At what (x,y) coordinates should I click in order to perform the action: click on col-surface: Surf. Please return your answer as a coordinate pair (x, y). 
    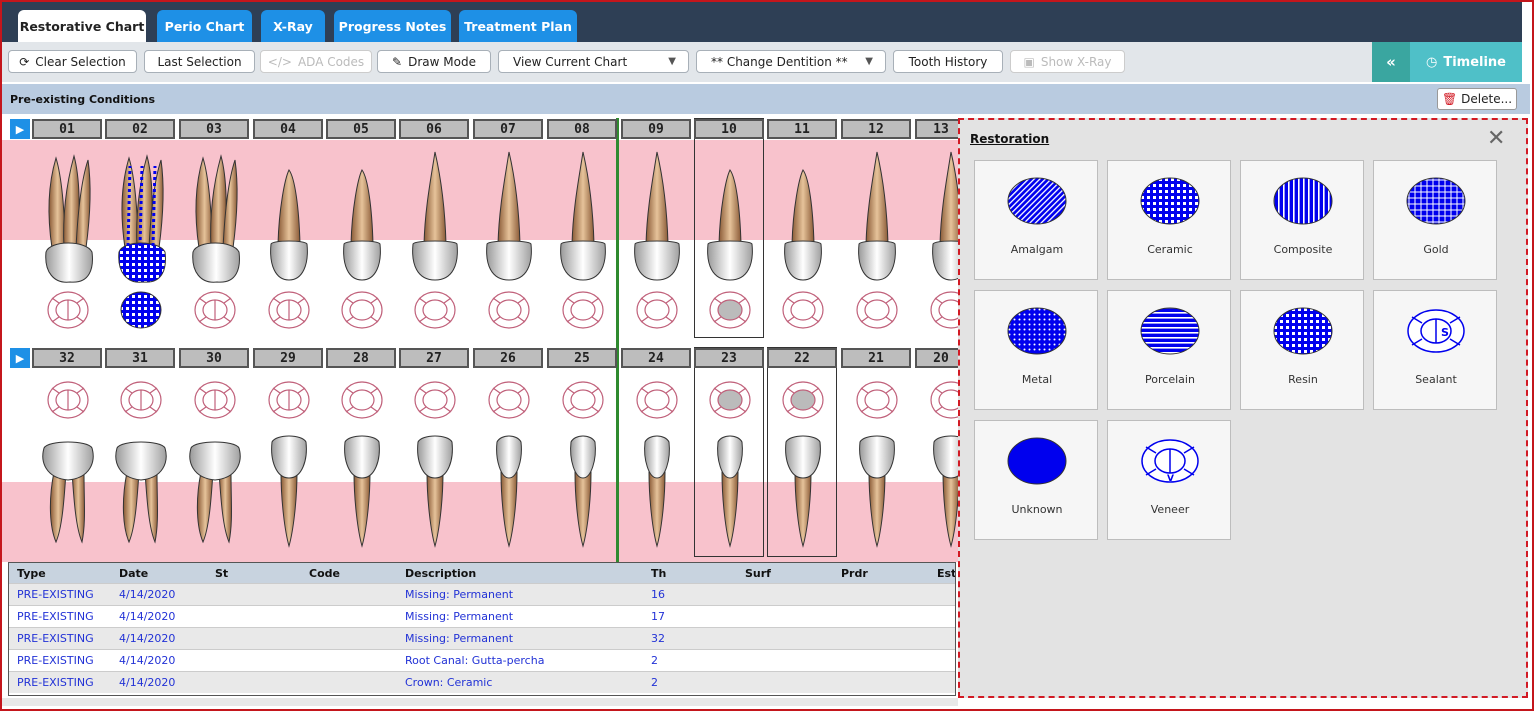
    Looking at the image, I should click on (758, 573).